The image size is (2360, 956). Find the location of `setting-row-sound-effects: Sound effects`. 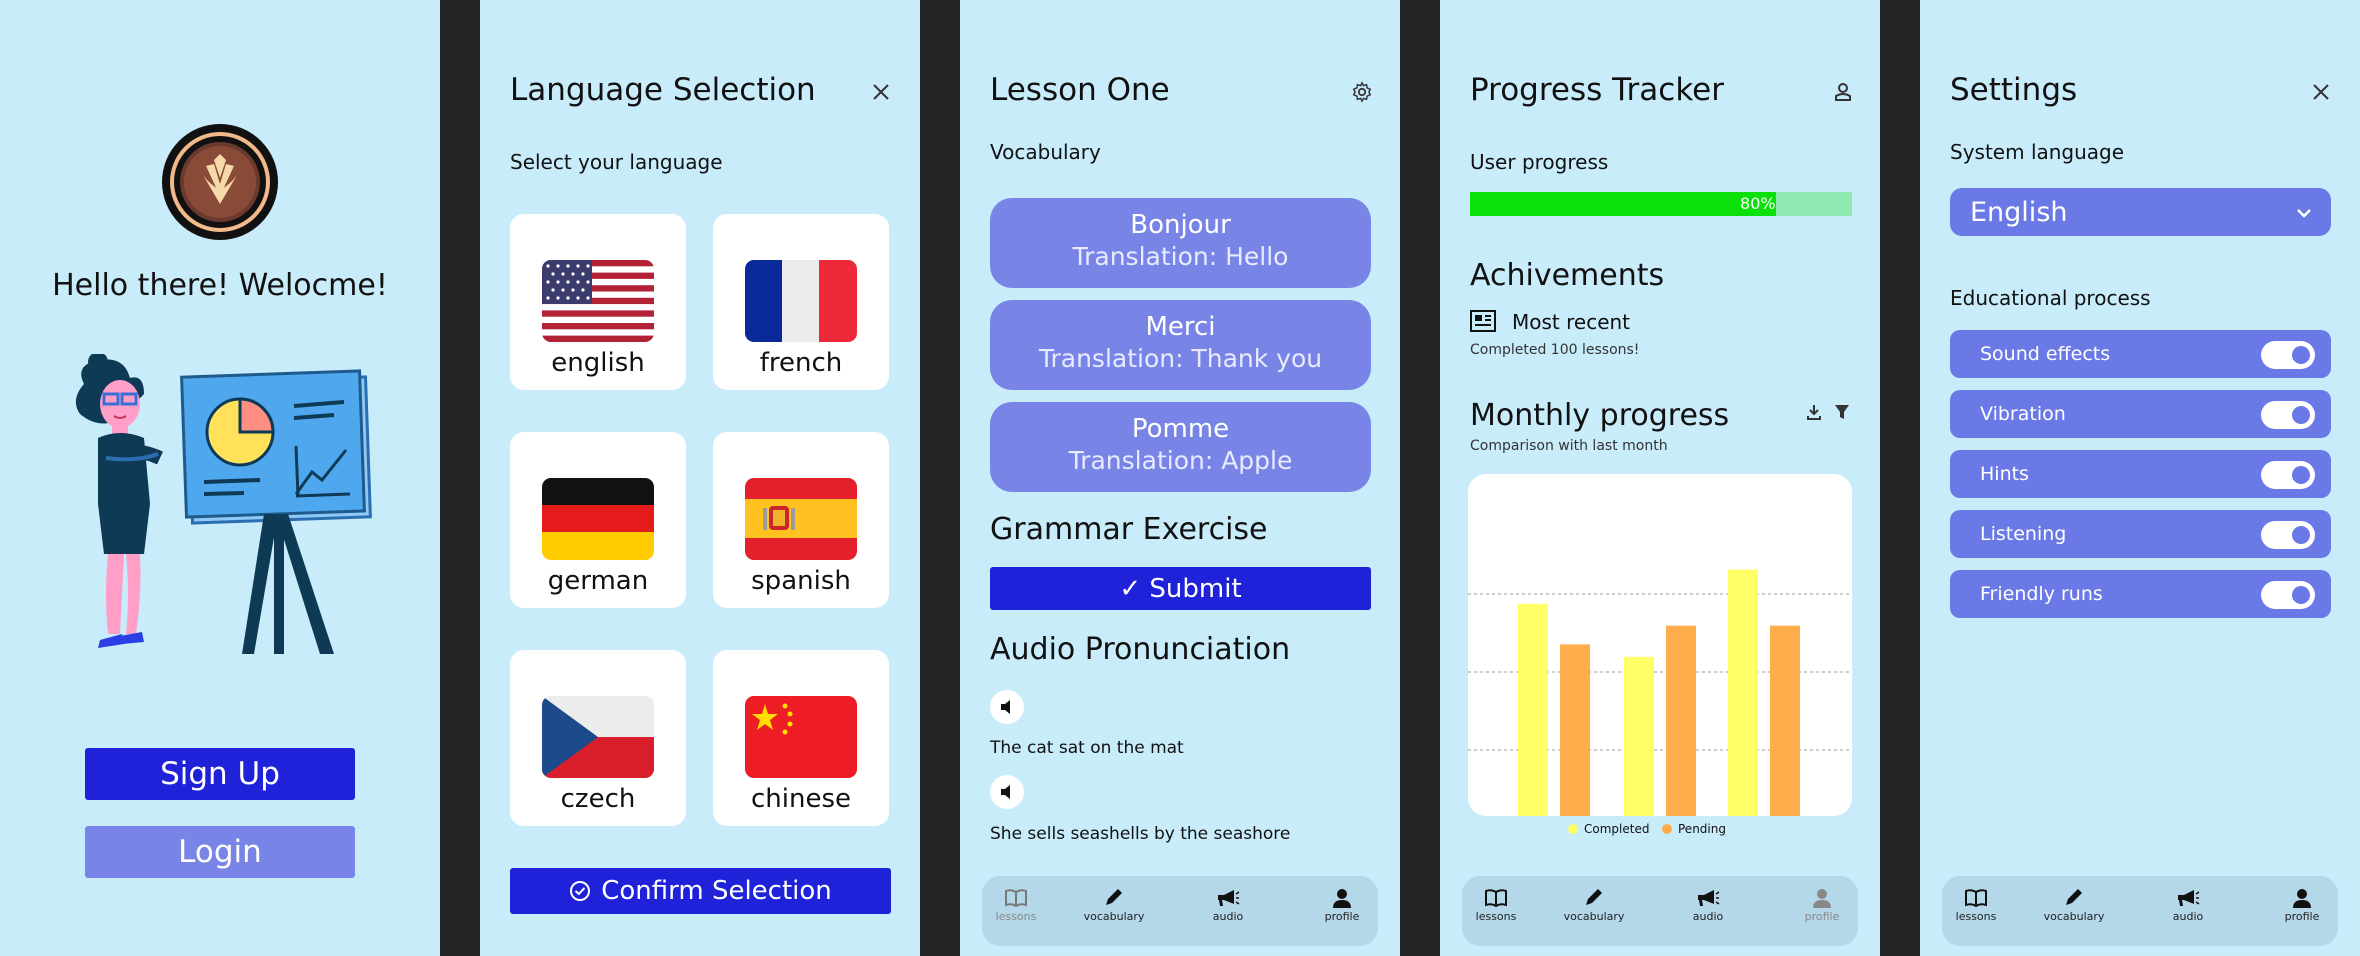

setting-row-sound-effects: Sound effects is located at coordinates (2140, 354).